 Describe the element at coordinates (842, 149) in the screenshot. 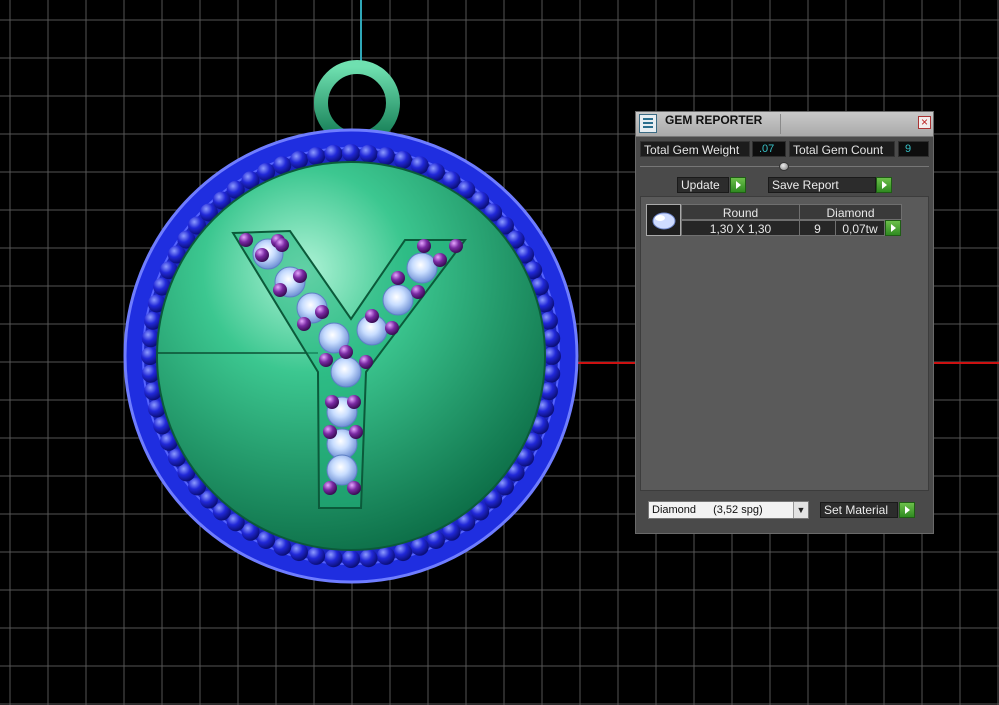

I see `total-gem-count-label: Total Gem Count` at that location.